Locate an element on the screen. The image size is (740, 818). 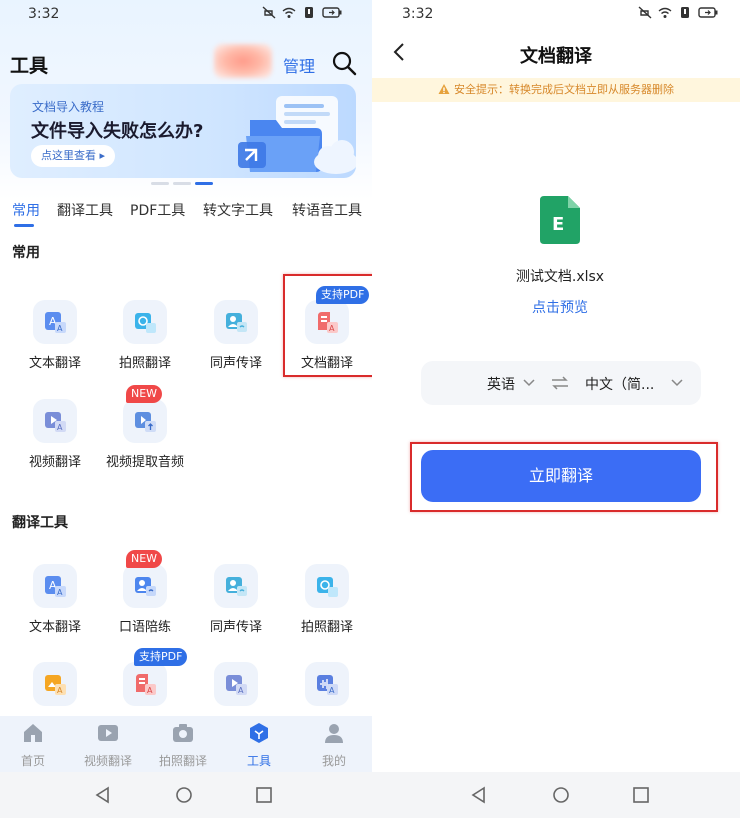
active-tab-indicator is located at coordinates (24, 225).